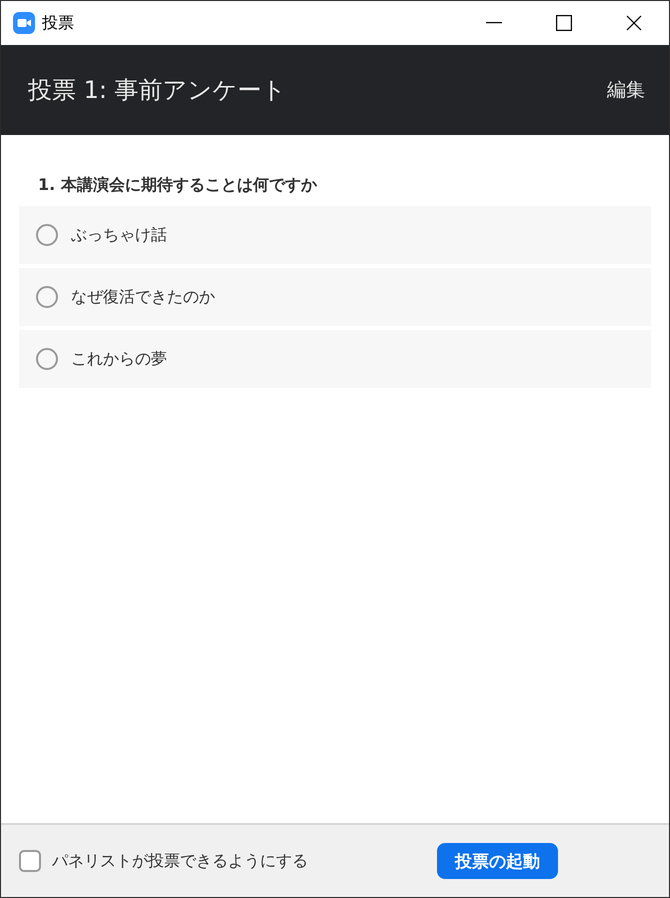  What do you see at coordinates (497, 861) in the screenshot?
I see `start-poll-button: 投票の起動` at bounding box center [497, 861].